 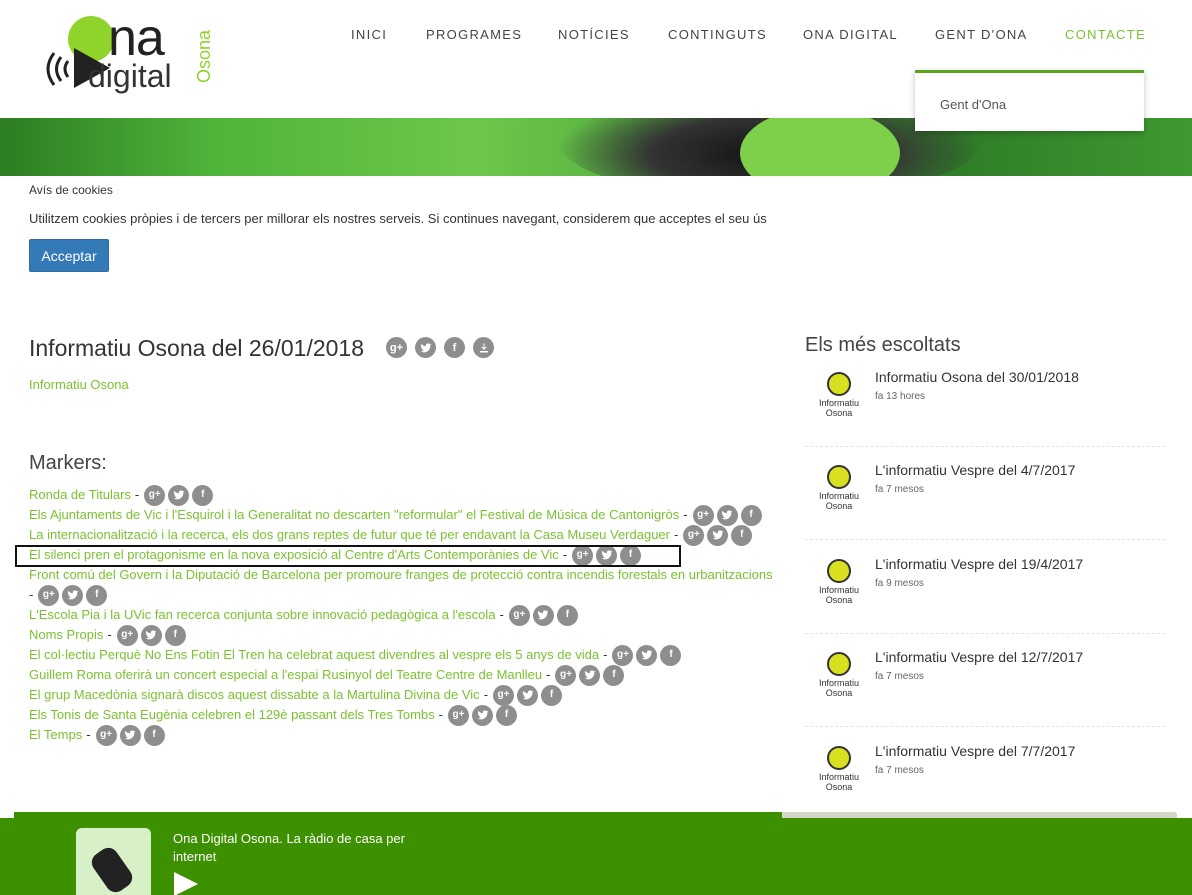 I want to click on nav-gent-dona: GENT D'ONA, so click(x=981, y=34).